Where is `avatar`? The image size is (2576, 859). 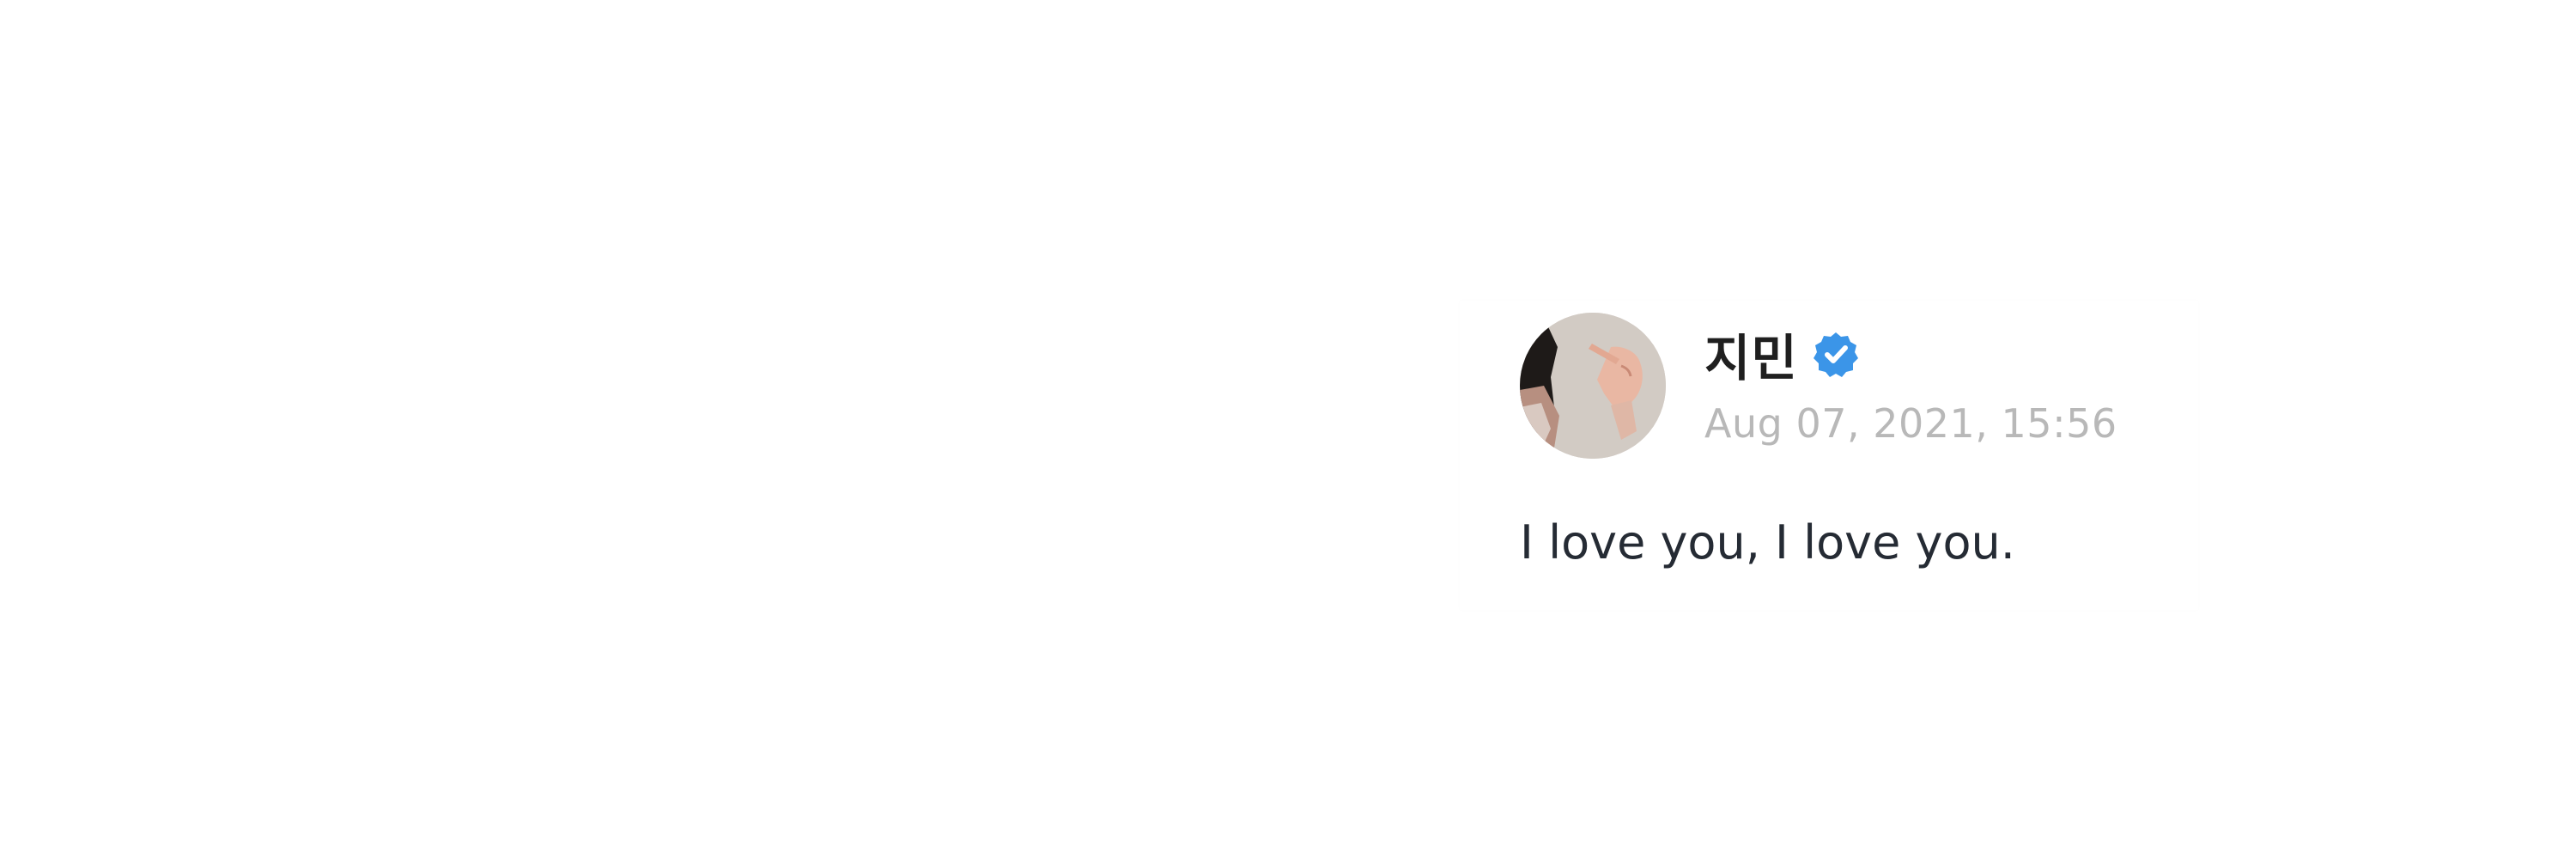
avatar is located at coordinates (1593, 386).